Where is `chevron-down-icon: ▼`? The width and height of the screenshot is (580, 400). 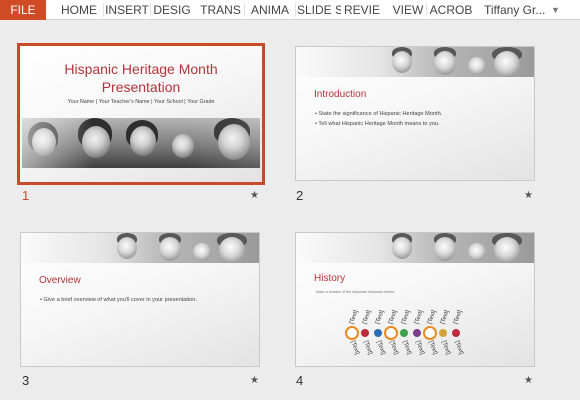 chevron-down-icon: ▼ is located at coordinates (555, 10).